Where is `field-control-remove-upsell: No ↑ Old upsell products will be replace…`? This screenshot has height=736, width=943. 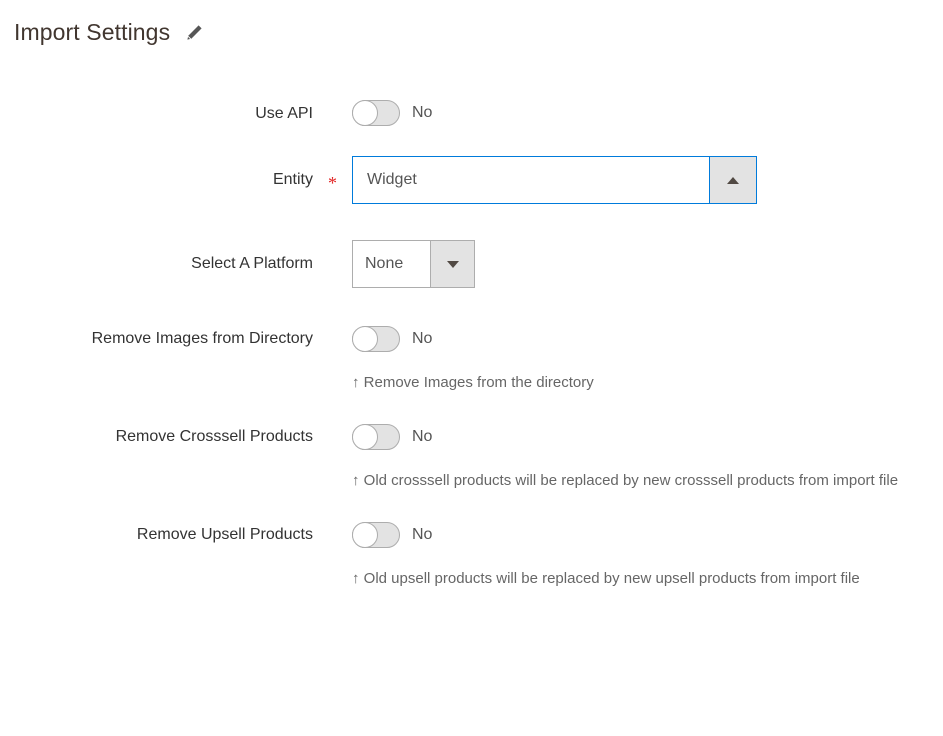
field-control-remove-upsell: No ↑ Old upsell products will be replace… is located at coordinates (647, 556).